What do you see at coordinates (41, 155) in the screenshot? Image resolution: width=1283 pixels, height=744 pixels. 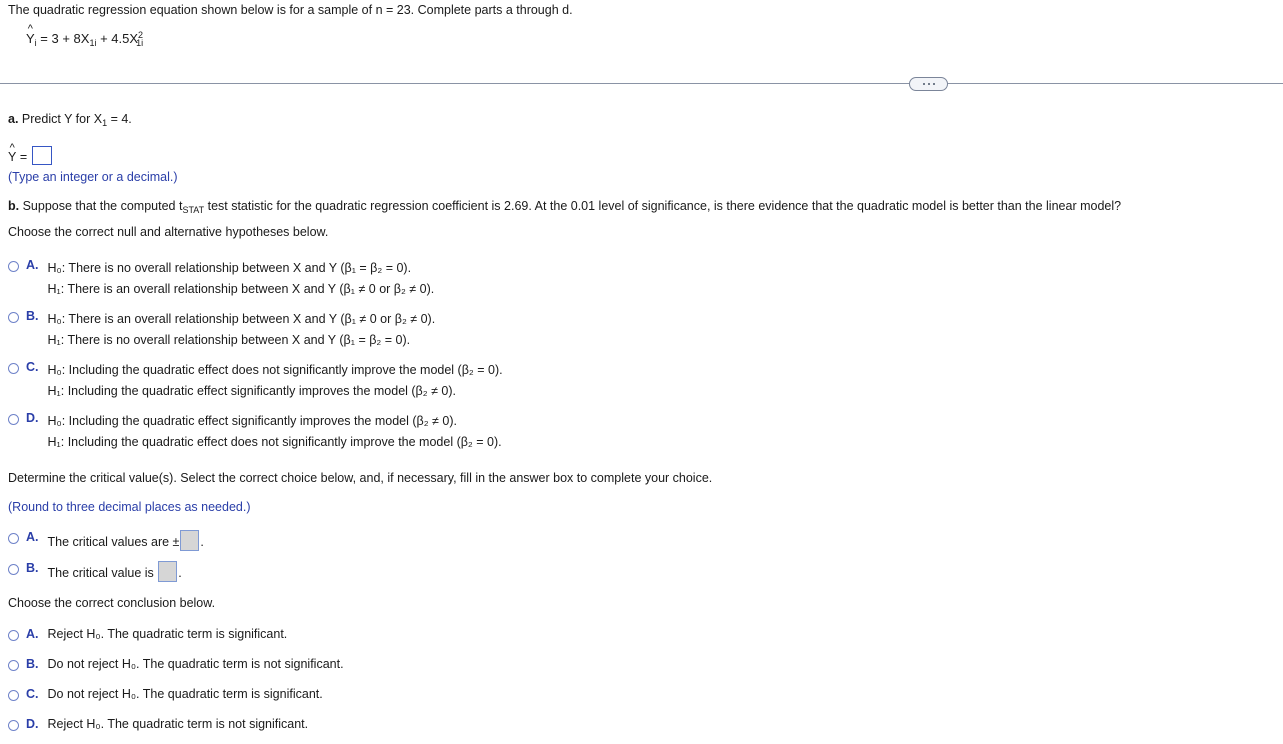 I see `part-a-answer-input` at bounding box center [41, 155].